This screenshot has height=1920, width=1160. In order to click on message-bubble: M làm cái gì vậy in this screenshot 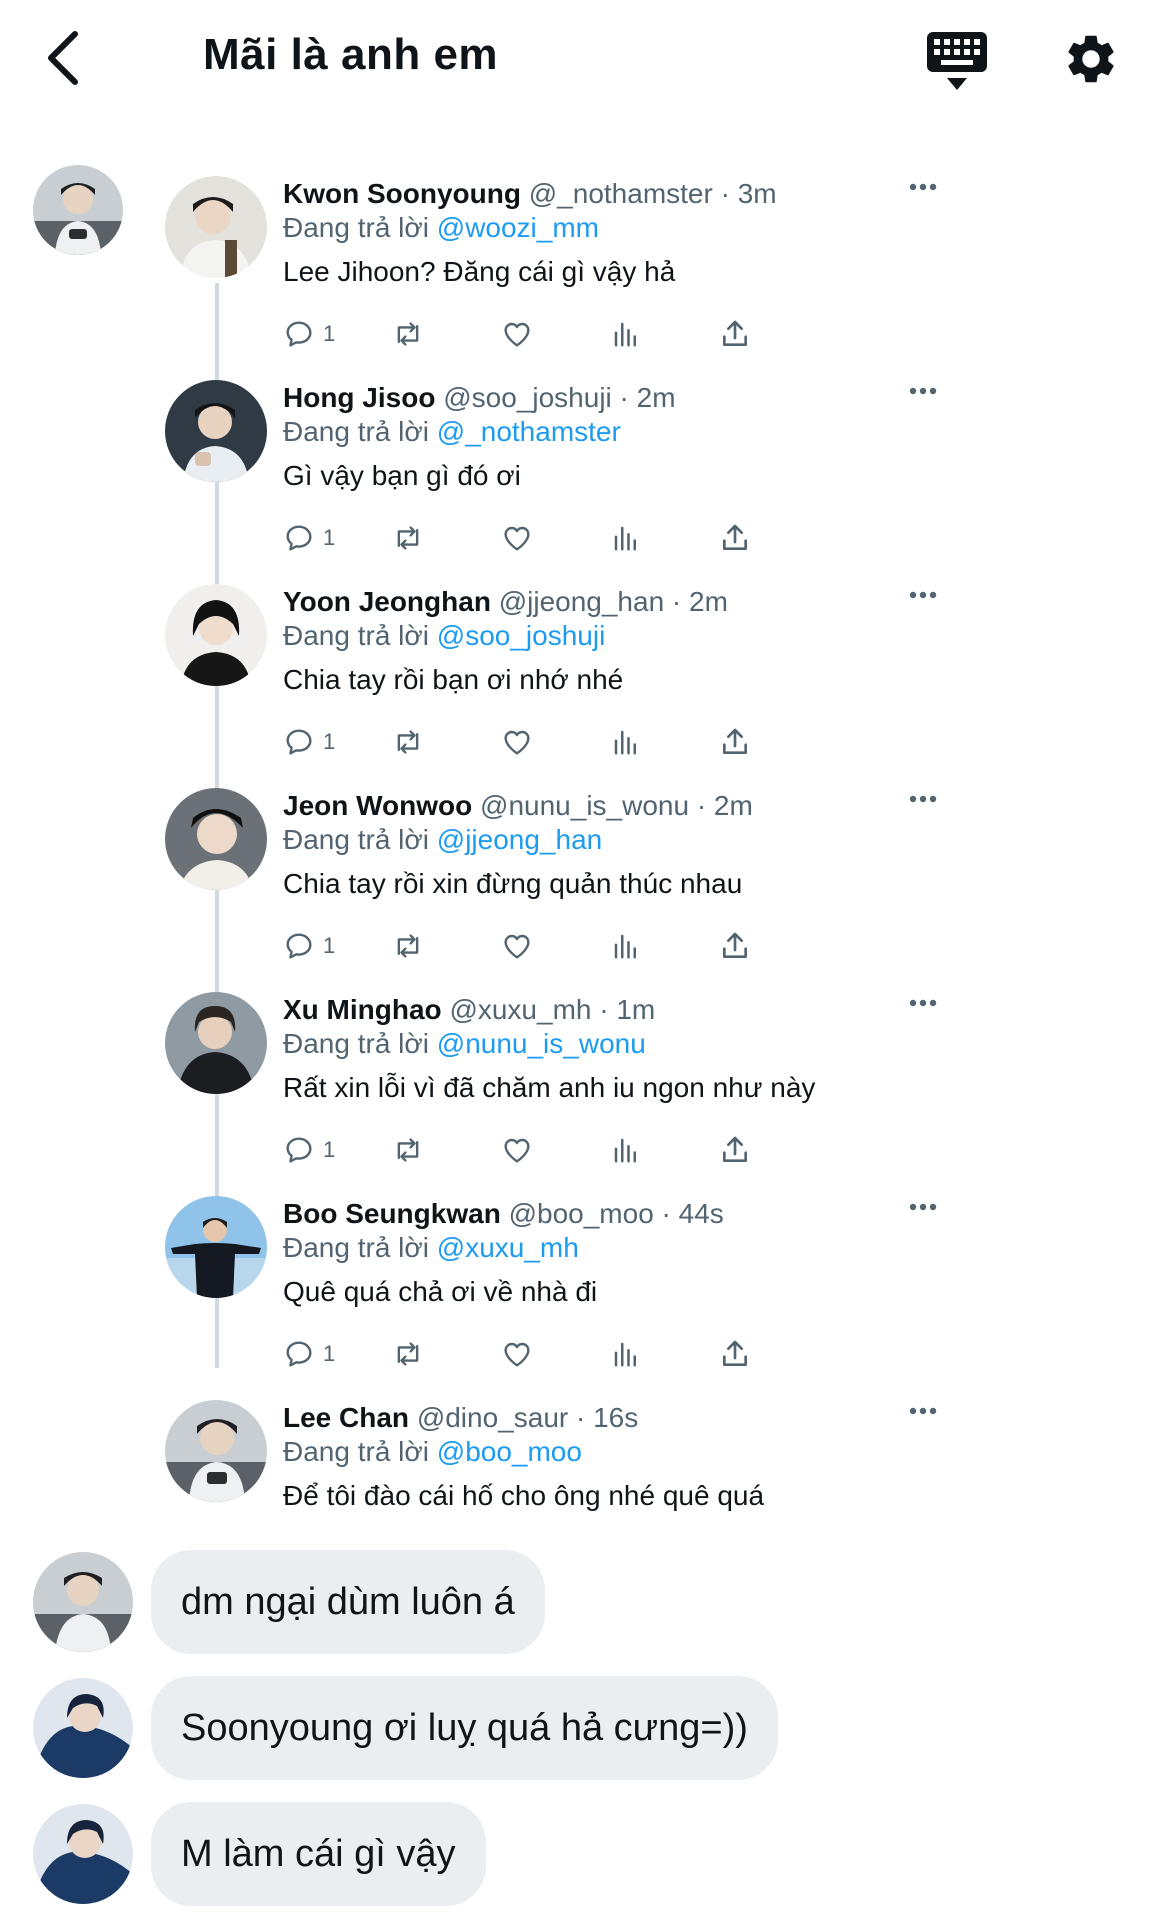, I will do `click(318, 1854)`.